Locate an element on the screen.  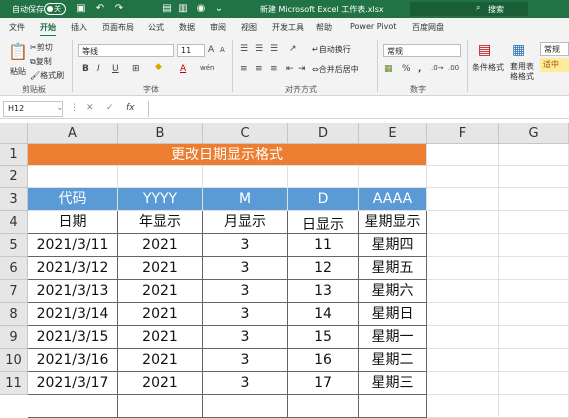
shrink-font-icon: A is located at coordinates (222, 50).